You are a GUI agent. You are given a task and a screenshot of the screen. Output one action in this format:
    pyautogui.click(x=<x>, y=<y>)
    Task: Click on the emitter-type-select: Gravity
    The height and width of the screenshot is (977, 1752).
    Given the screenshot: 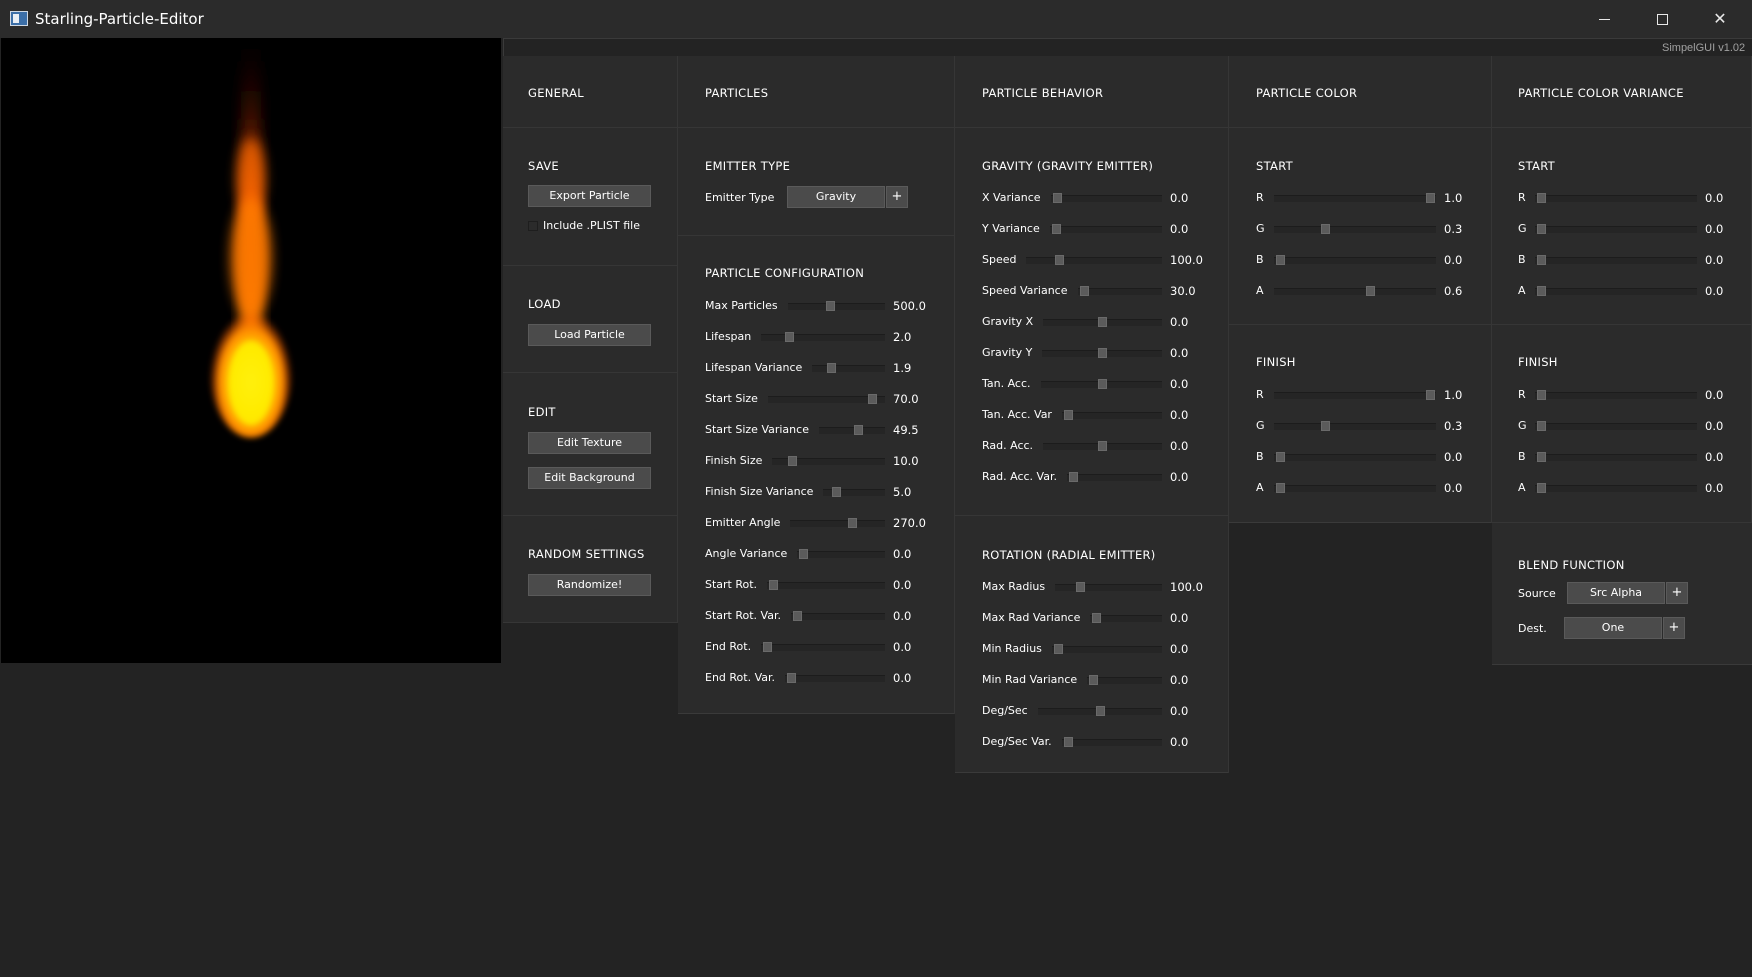 What is the action you would take?
    pyautogui.click(x=836, y=197)
    